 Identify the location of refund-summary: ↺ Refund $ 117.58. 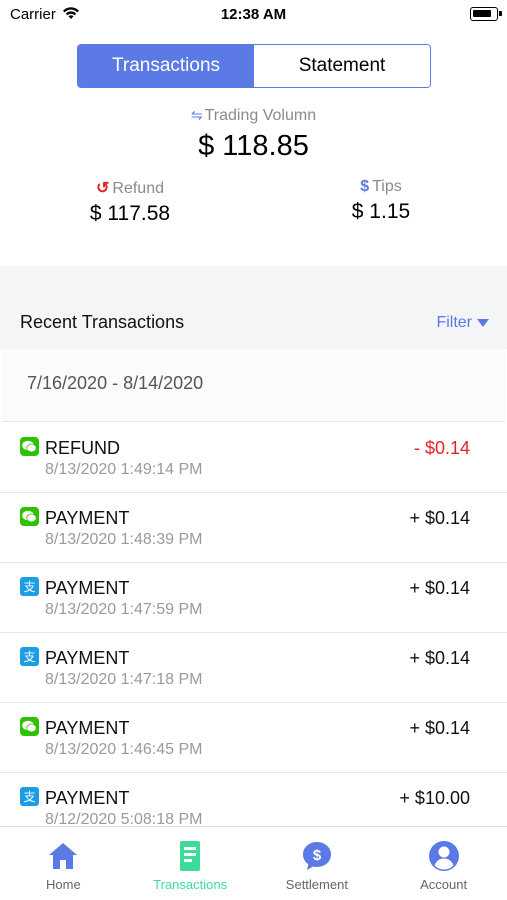
(130, 202).